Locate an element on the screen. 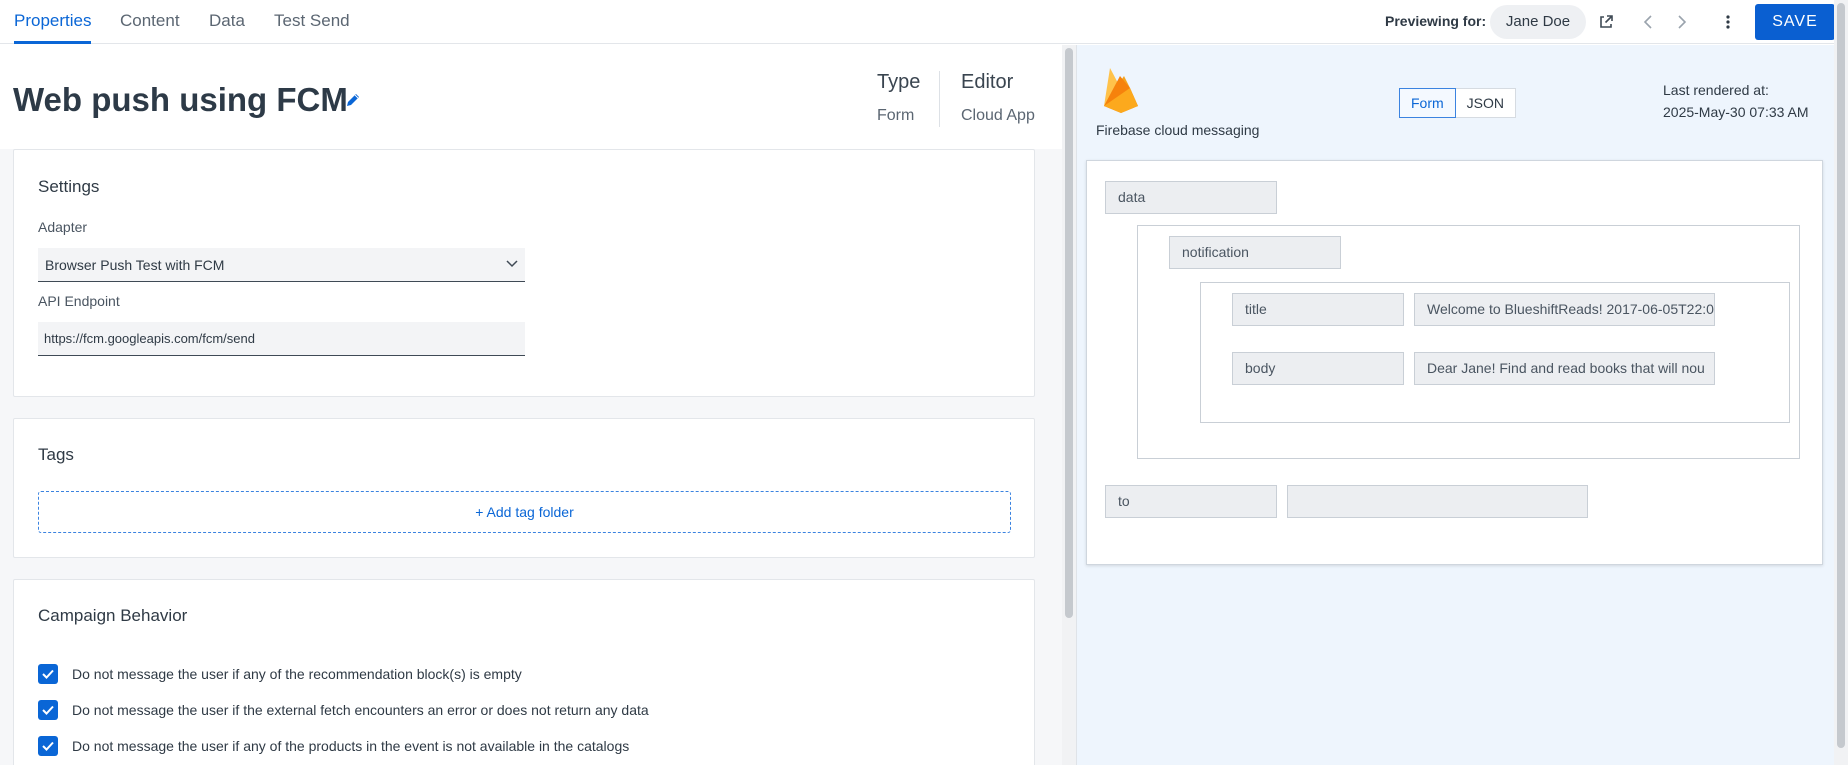 The width and height of the screenshot is (1848, 765). more-vertical-icon is located at coordinates (1728, 22).